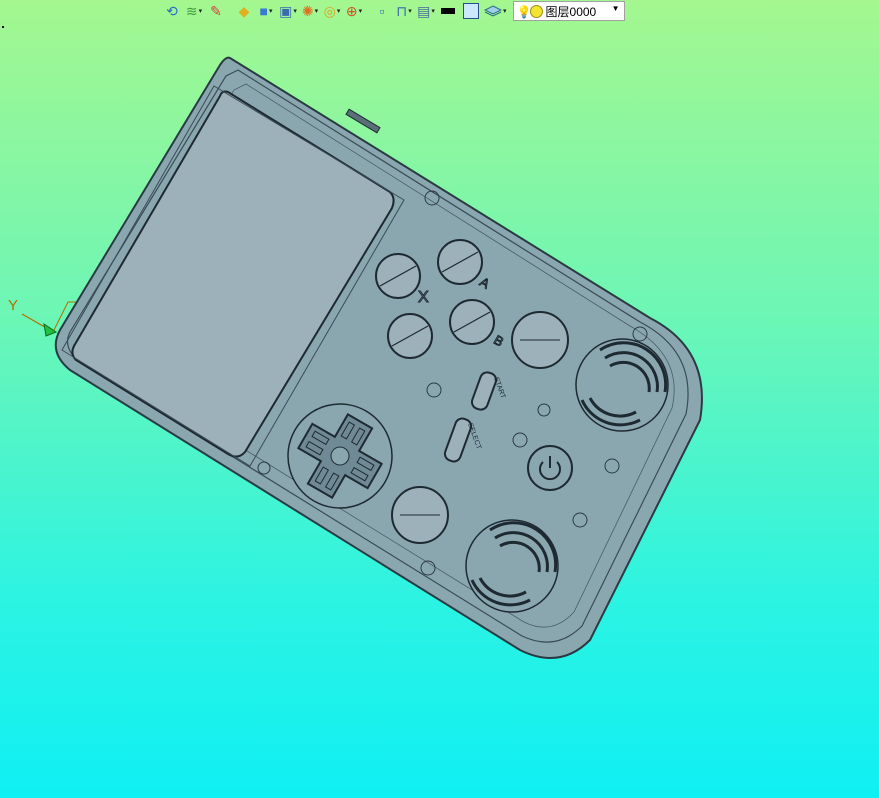 The height and width of the screenshot is (798, 879). I want to click on speaker-top, so click(622, 385).